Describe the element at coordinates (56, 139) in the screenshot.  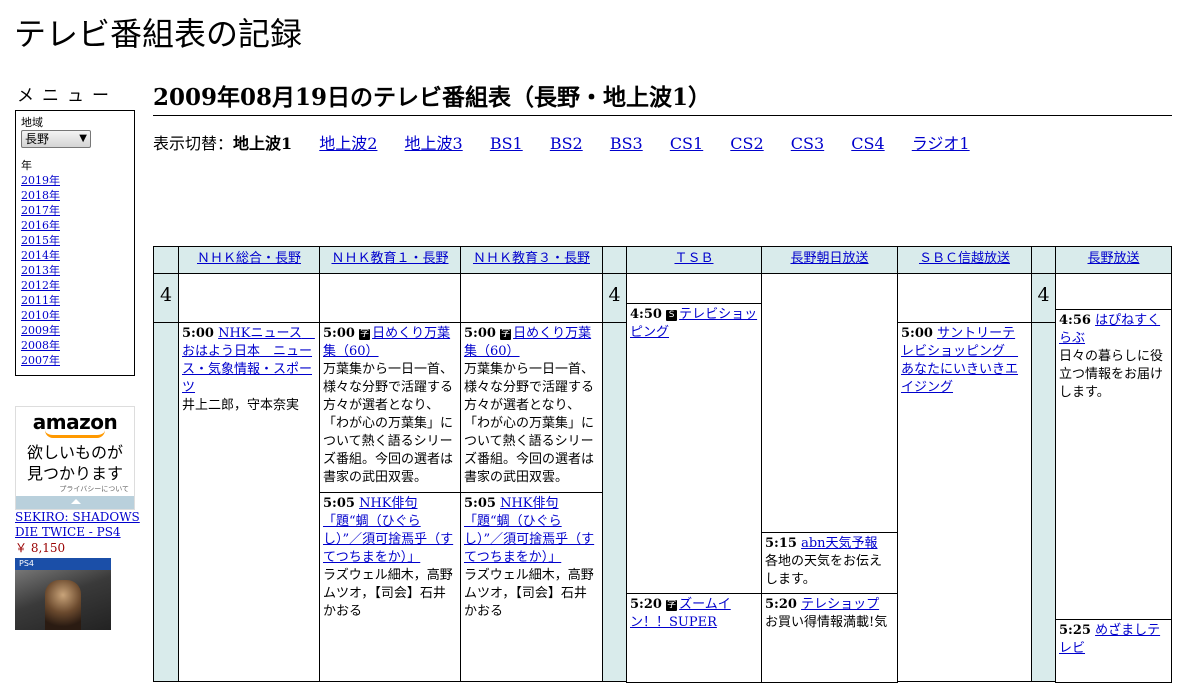
I see `region-select: 長野 ▼` at that location.